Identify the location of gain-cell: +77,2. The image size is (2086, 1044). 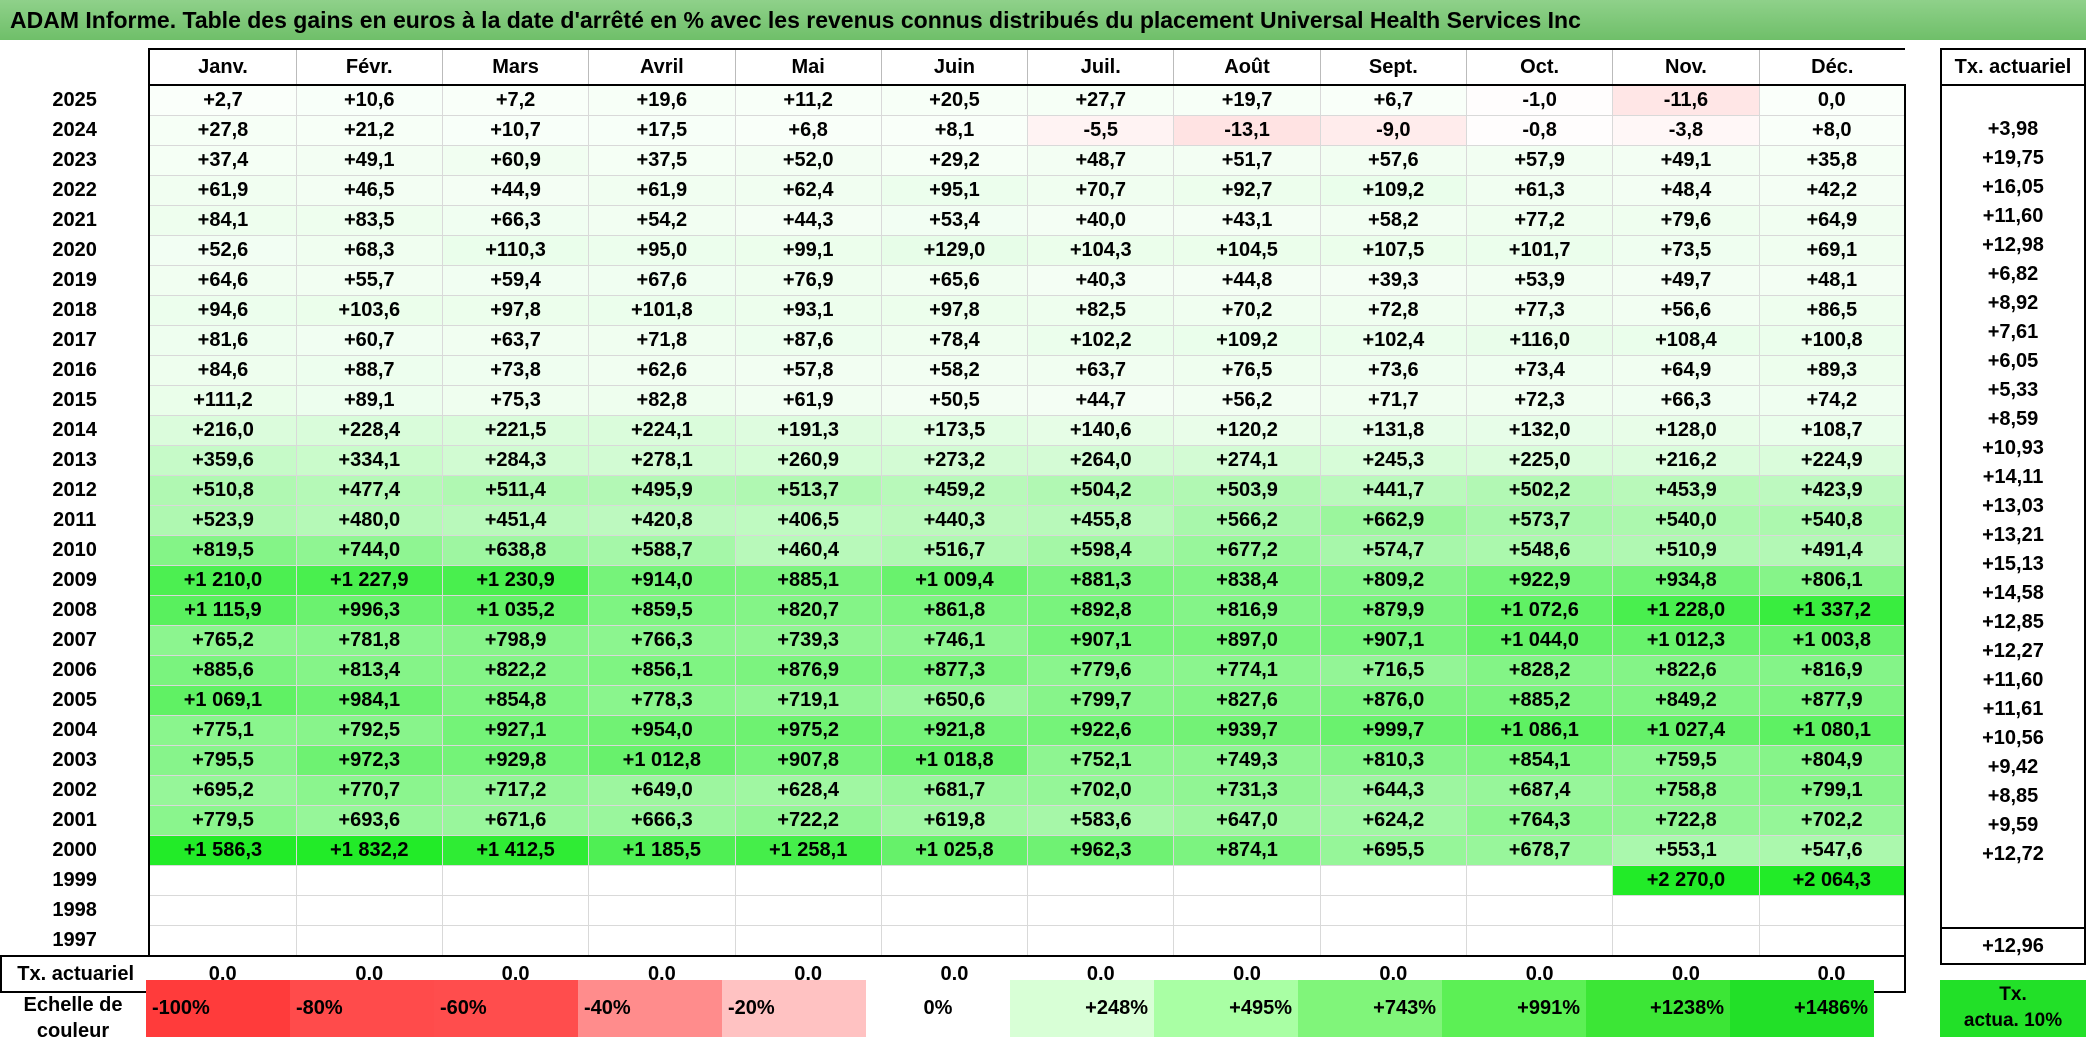
(1539, 220).